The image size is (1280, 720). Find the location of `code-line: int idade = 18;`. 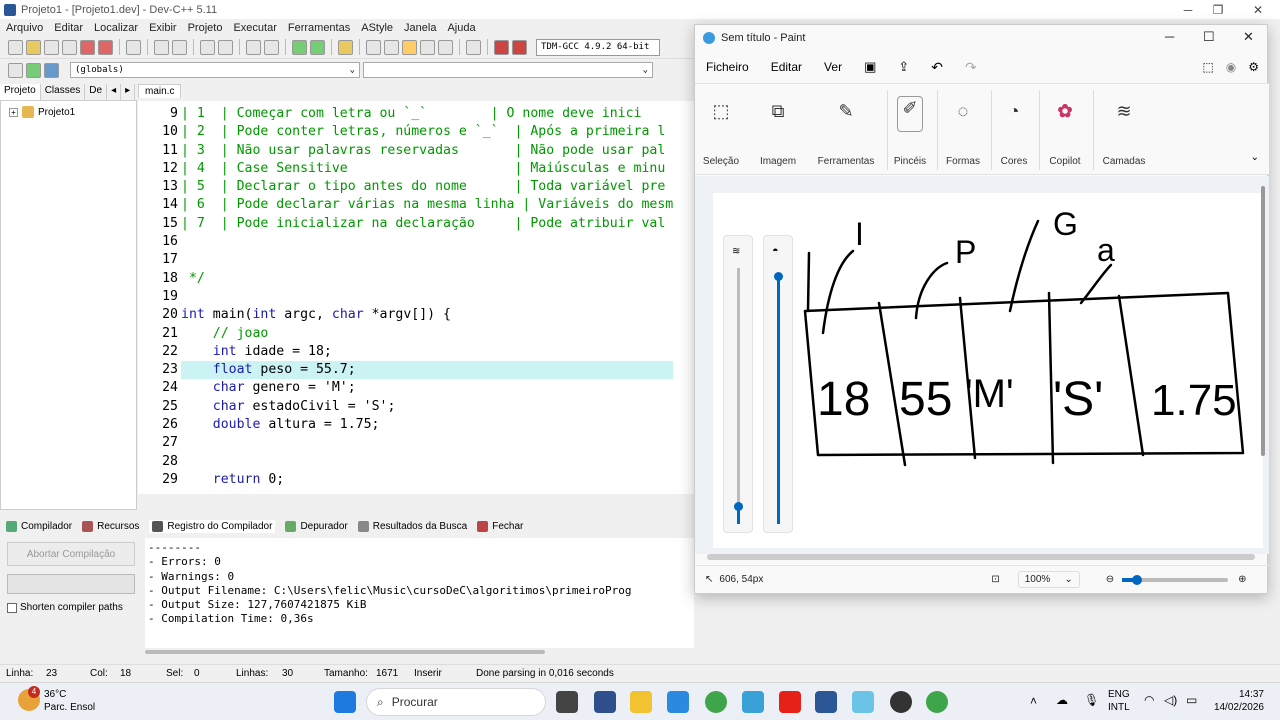

code-line: int idade = 18; is located at coordinates (427, 352).